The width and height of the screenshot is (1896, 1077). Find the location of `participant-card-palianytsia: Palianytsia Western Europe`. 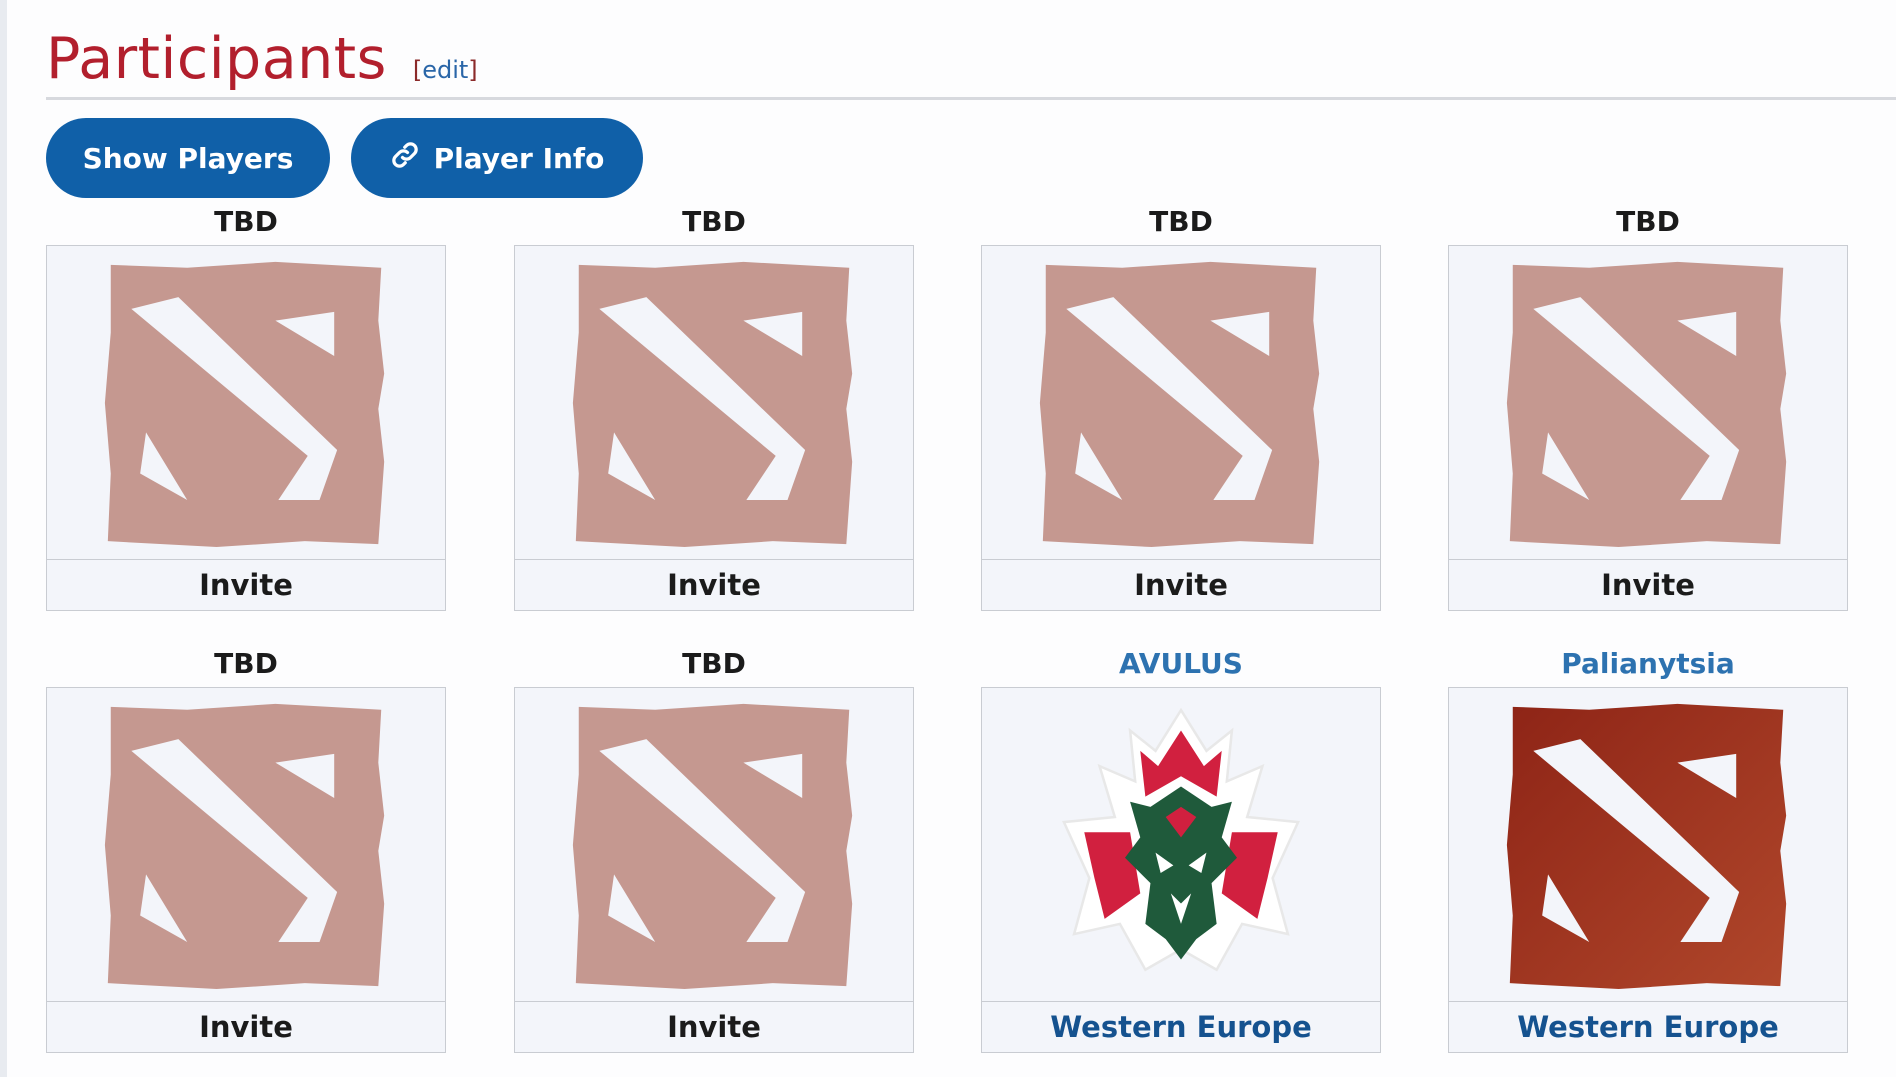

participant-card-palianytsia: Palianytsia Western Europe is located at coordinates (1648, 847).